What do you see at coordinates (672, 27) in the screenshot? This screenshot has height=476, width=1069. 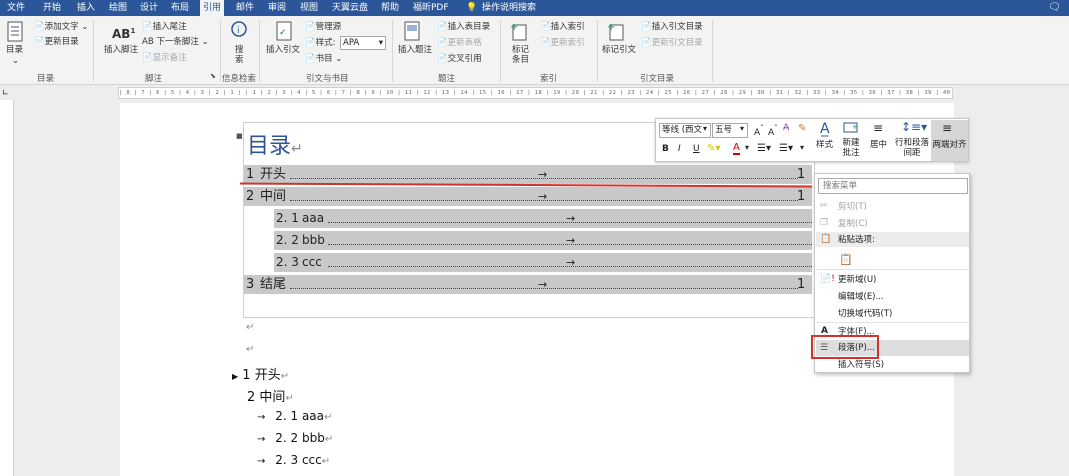 I see `insert-table-of-authorities-button: 📄插入引文目录` at bounding box center [672, 27].